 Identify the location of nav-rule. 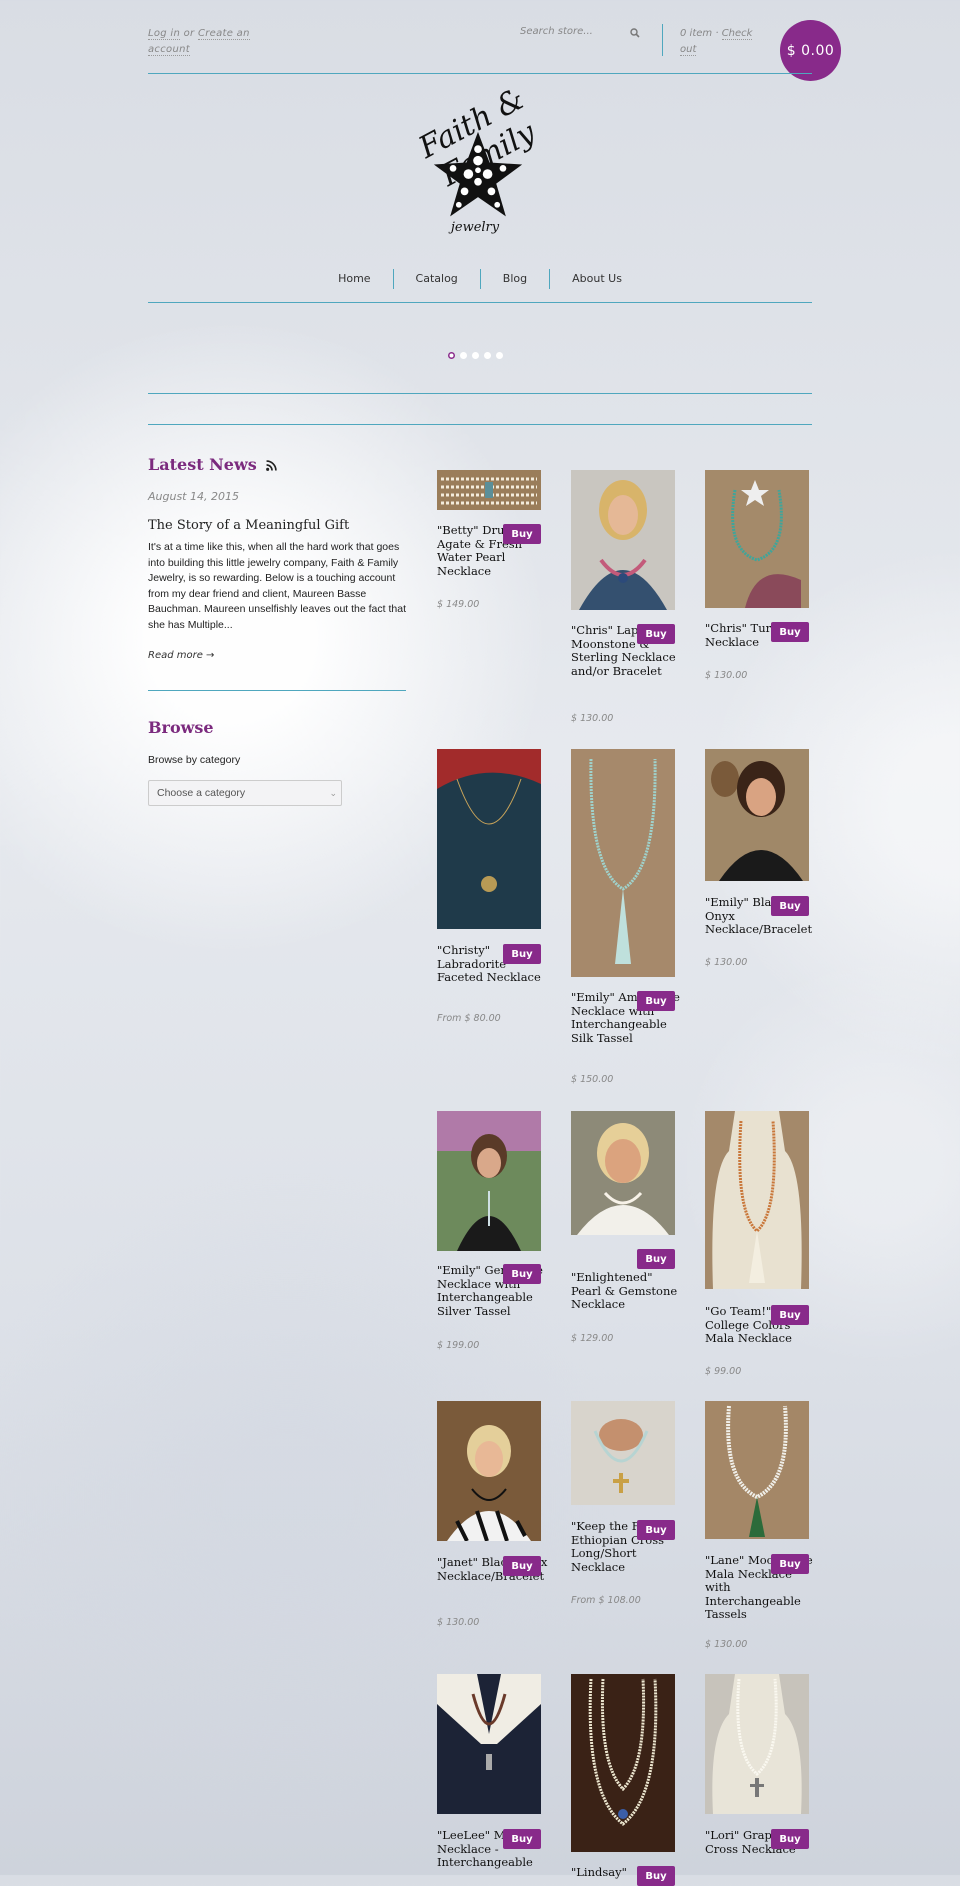
(480, 302).